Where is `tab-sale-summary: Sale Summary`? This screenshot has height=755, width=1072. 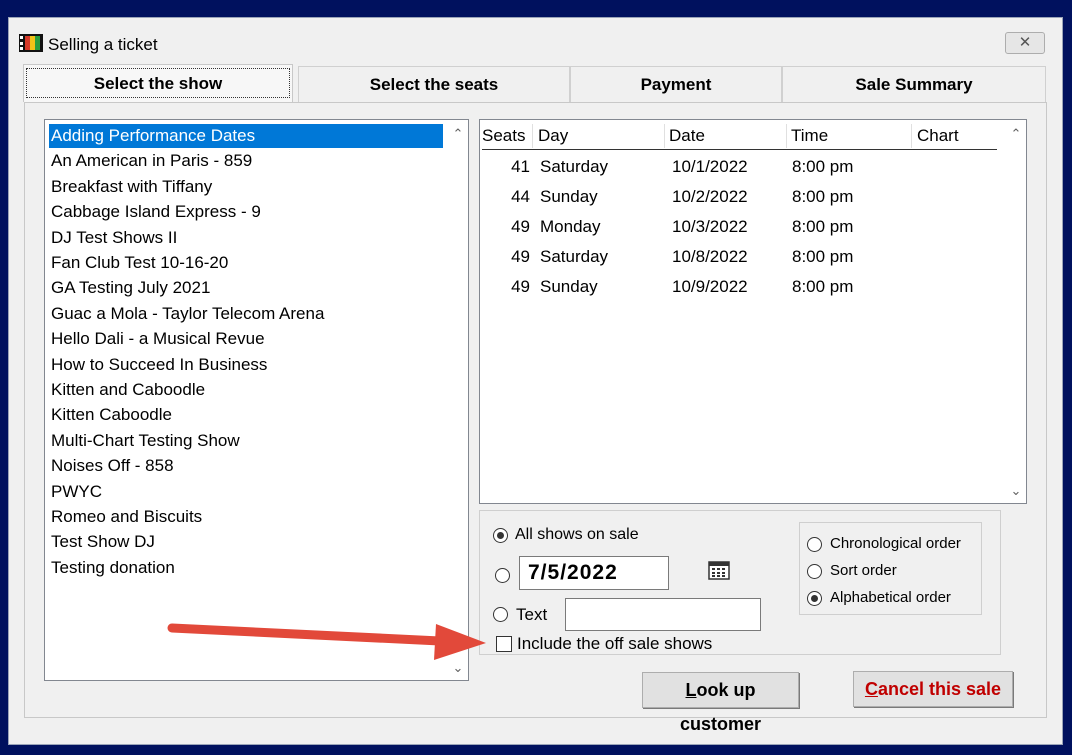
tab-sale-summary: Sale Summary is located at coordinates (914, 84).